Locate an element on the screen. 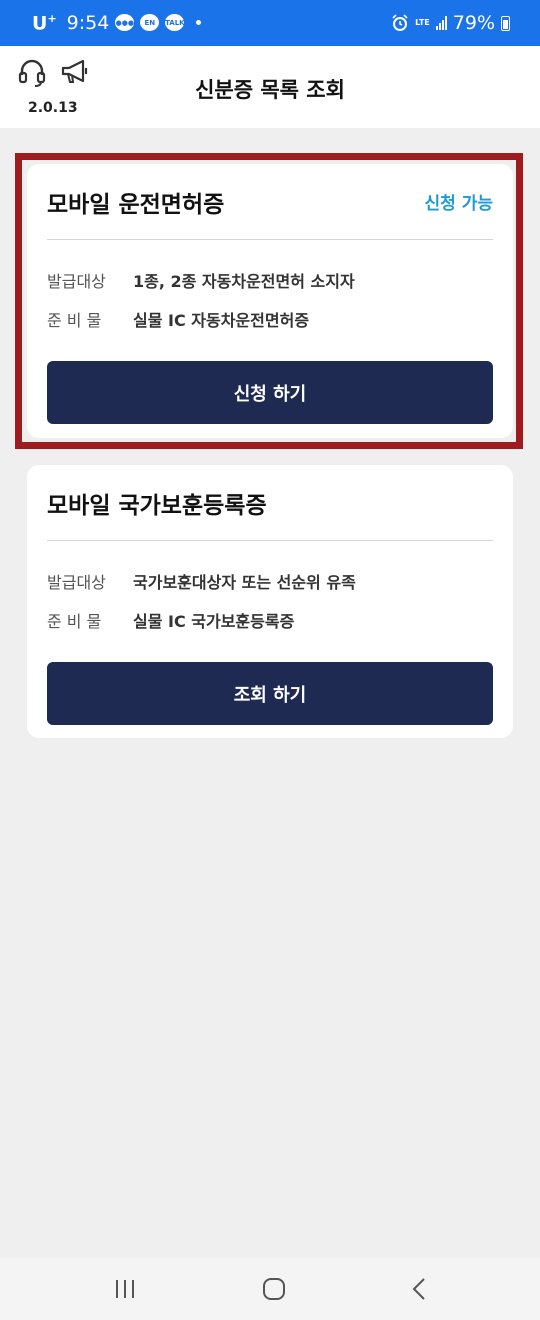 The image size is (540, 1320). status-badge: 신청 가능 is located at coordinates (458, 204).